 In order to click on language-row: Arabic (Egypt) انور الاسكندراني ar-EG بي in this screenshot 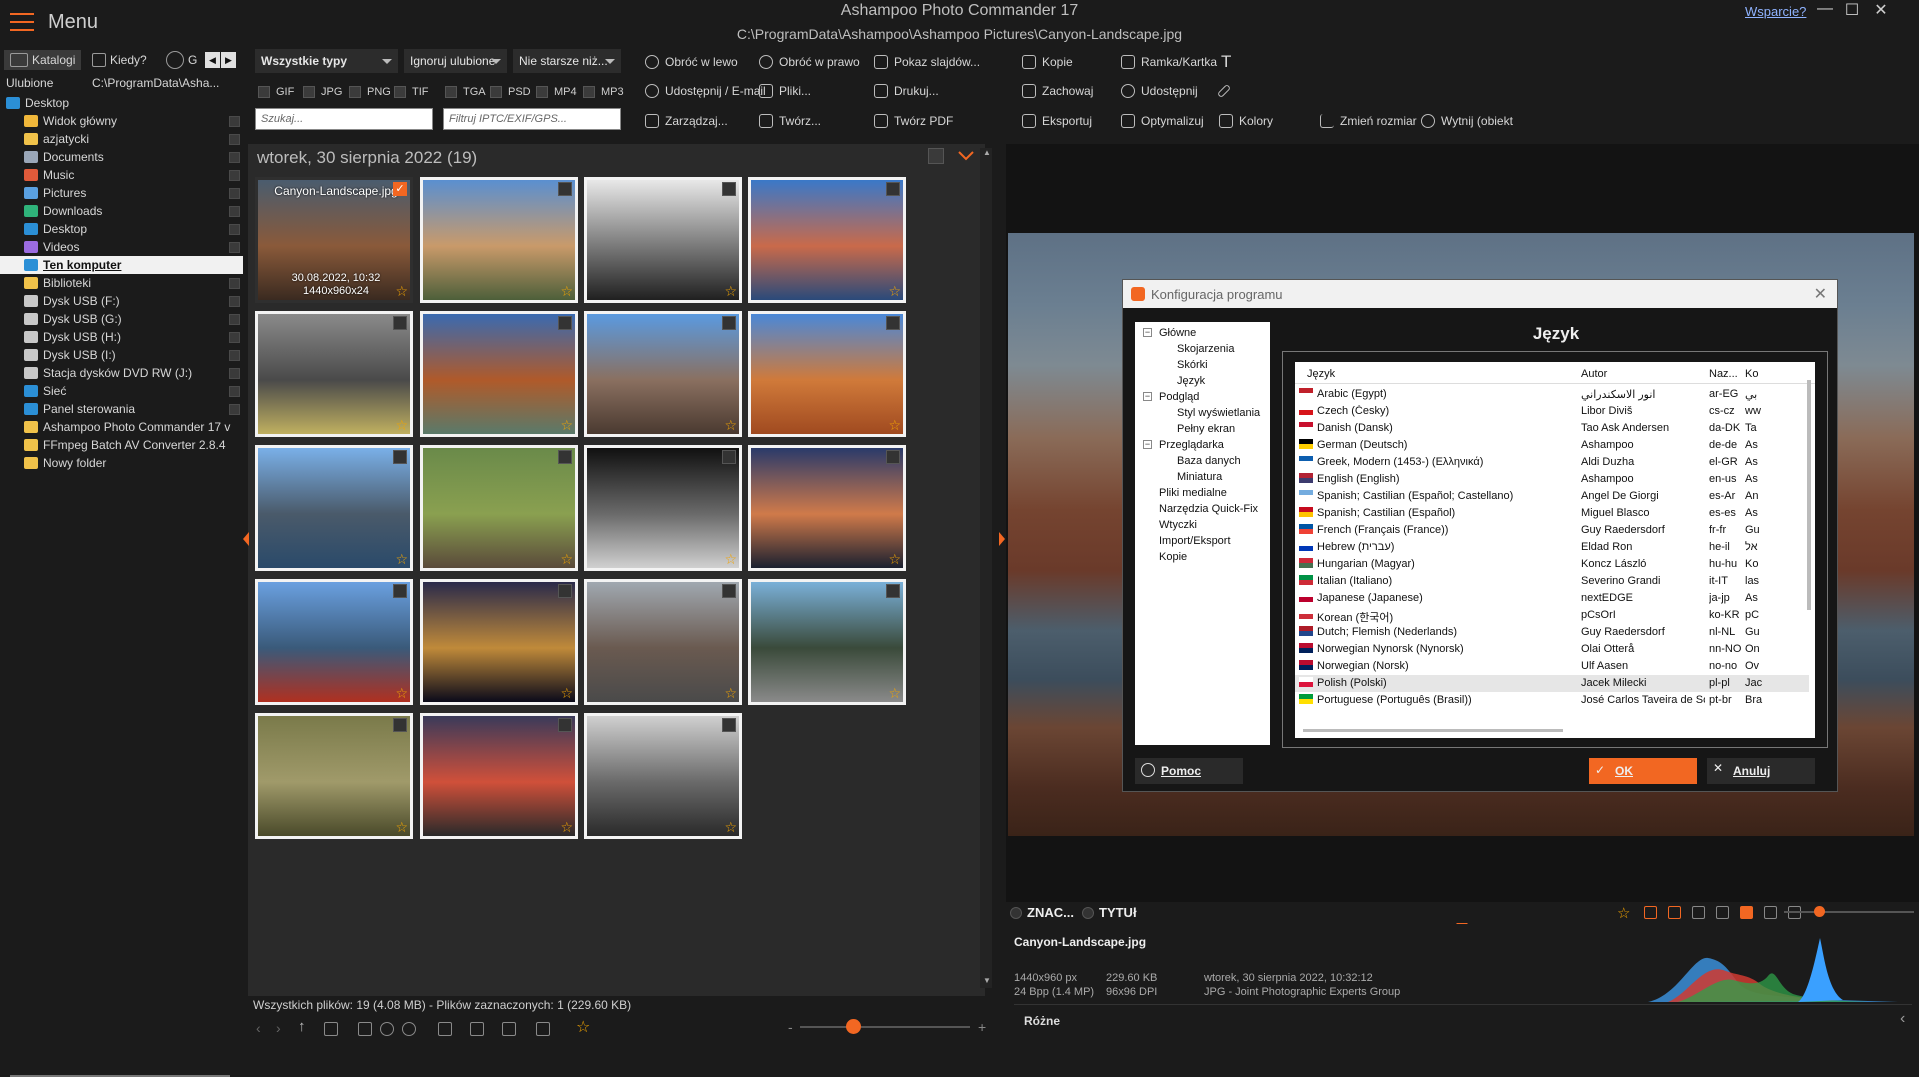, I will do `click(1552, 394)`.